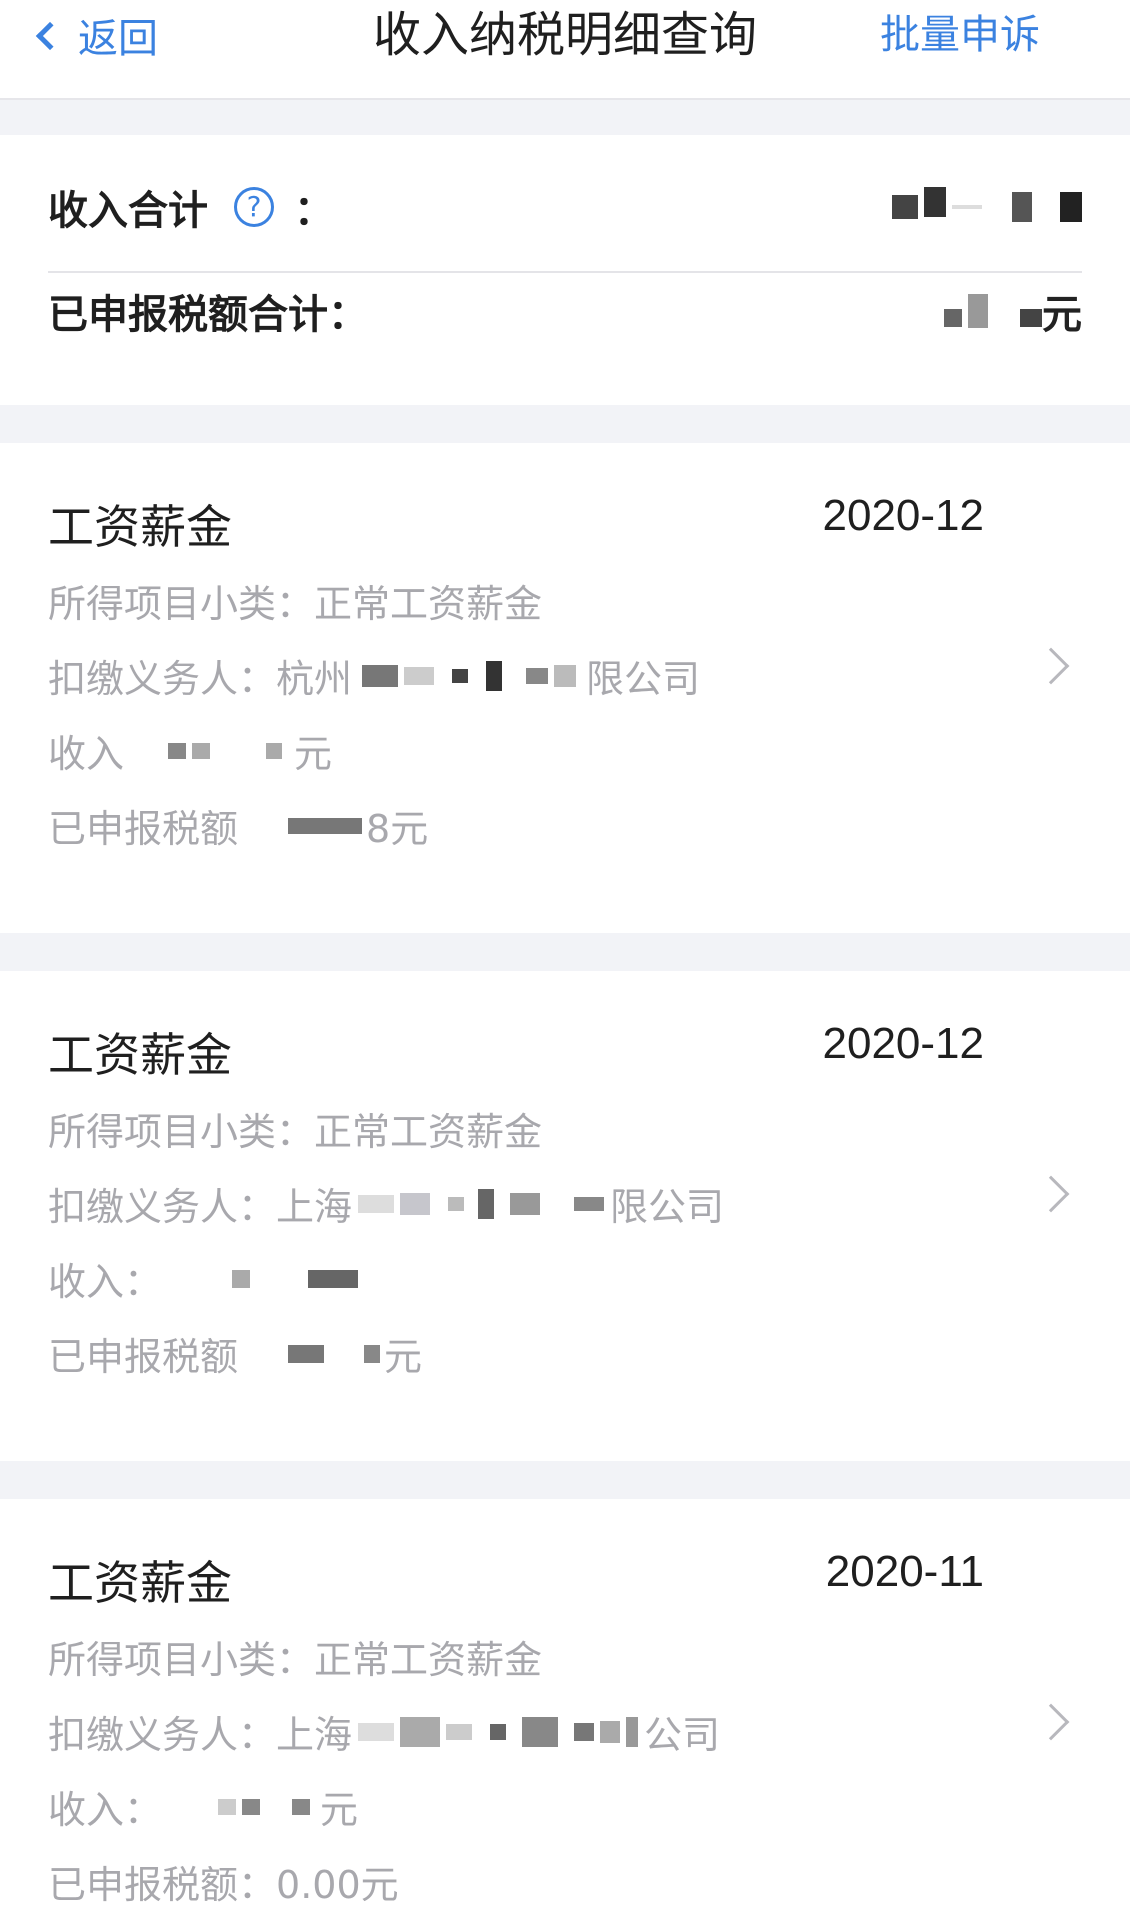 The image size is (1130, 1920). I want to click on tax-unit: 8元, so click(397, 829).